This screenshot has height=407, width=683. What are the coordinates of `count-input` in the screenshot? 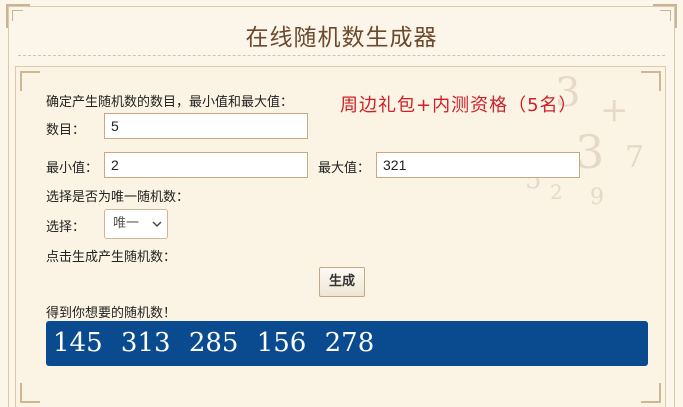 It's located at (206, 126).